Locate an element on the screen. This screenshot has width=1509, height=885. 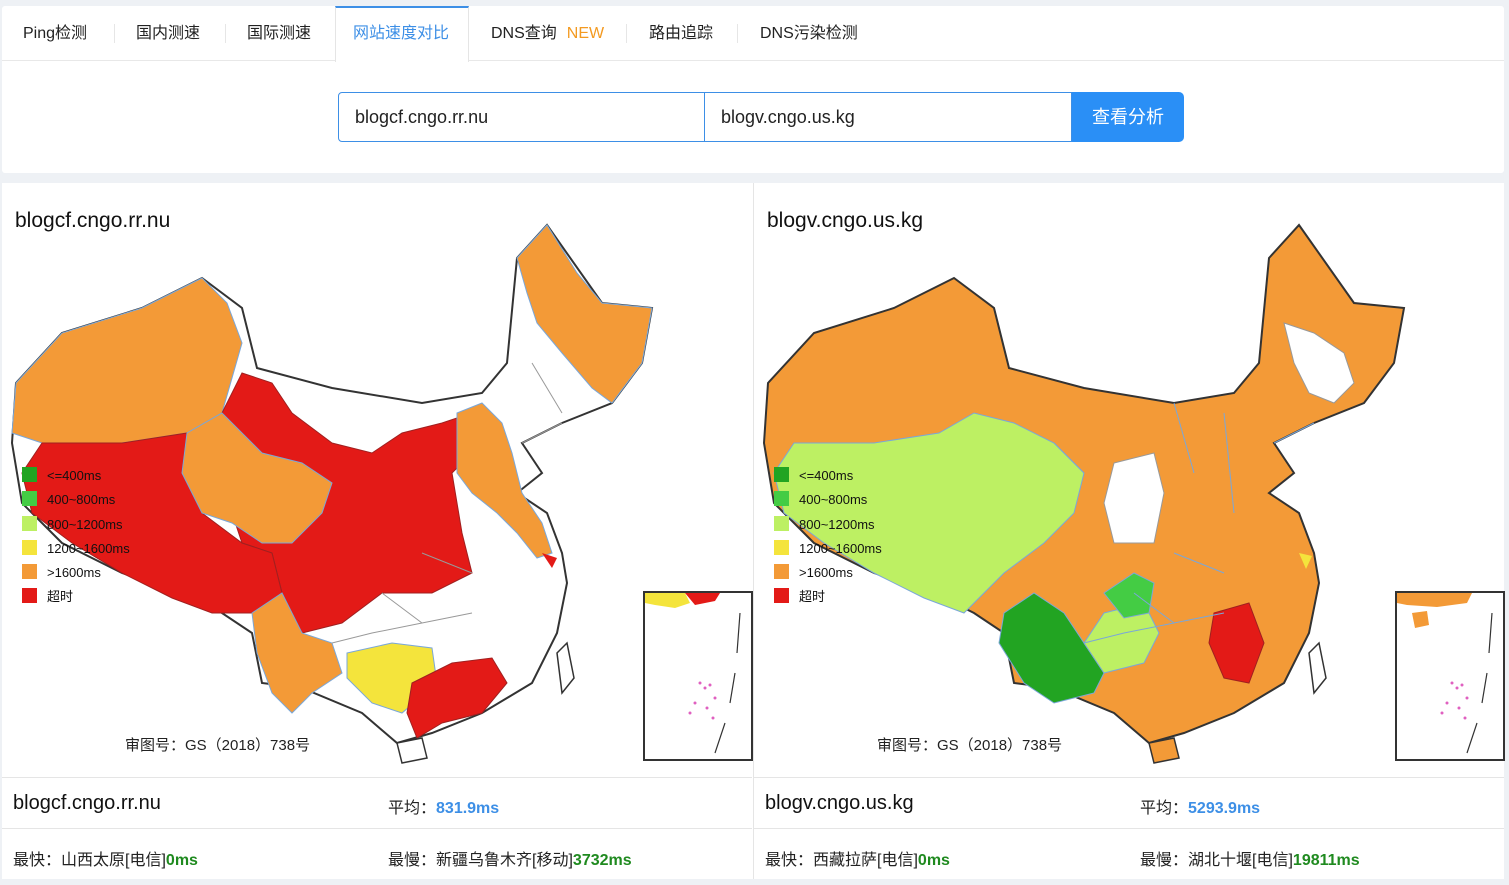
tab-website-compare: 网站速度对比 is located at coordinates (402, 34).